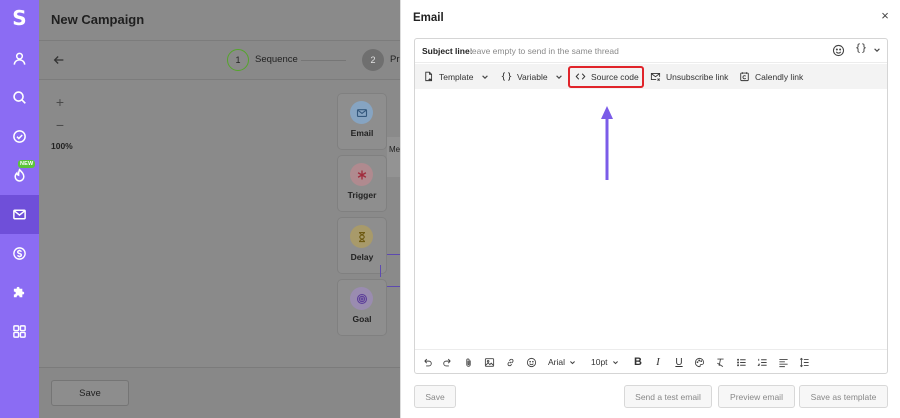  Describe the element at coordinates (468, 362) in the screenshot. I see `attachment-icon` at that location.